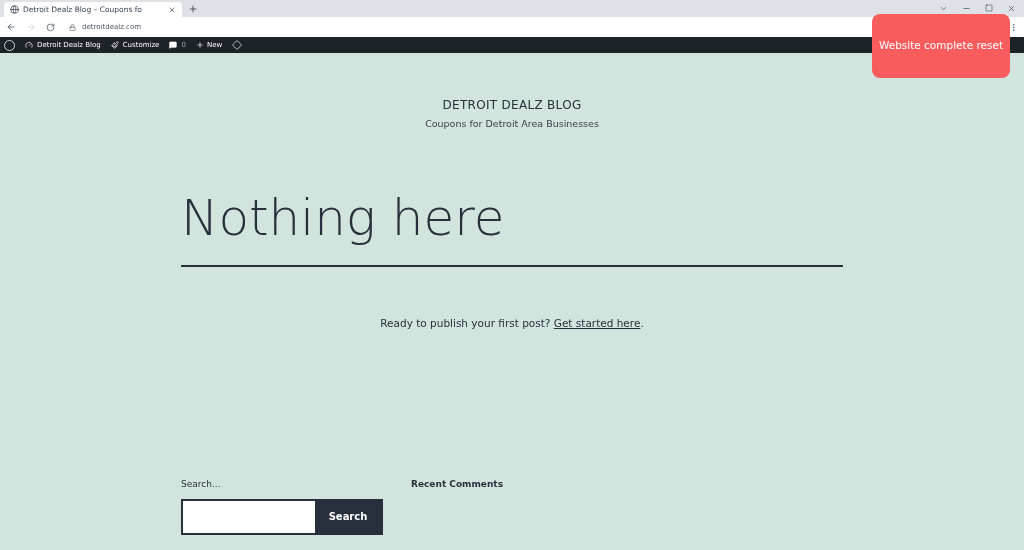  I want to click on recent-comments-heading: Recent Comments, so click(457, 484).